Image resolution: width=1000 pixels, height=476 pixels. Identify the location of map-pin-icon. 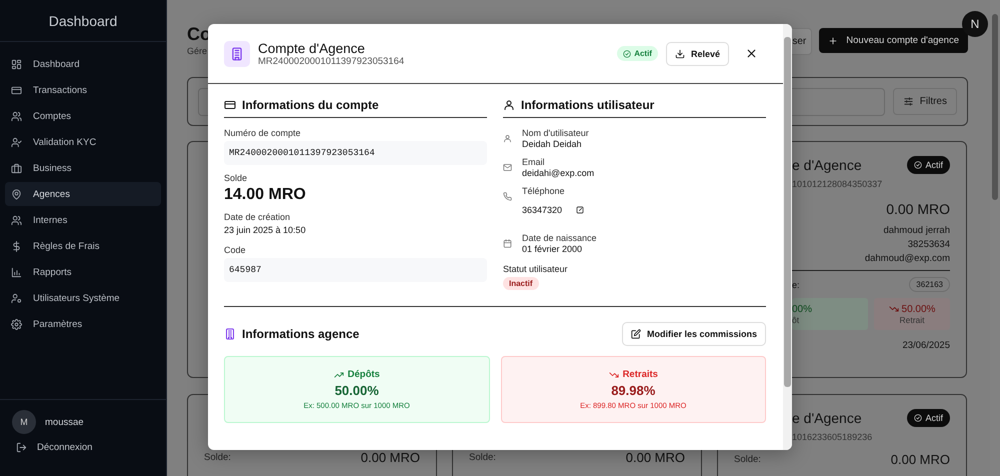
(16, 194).